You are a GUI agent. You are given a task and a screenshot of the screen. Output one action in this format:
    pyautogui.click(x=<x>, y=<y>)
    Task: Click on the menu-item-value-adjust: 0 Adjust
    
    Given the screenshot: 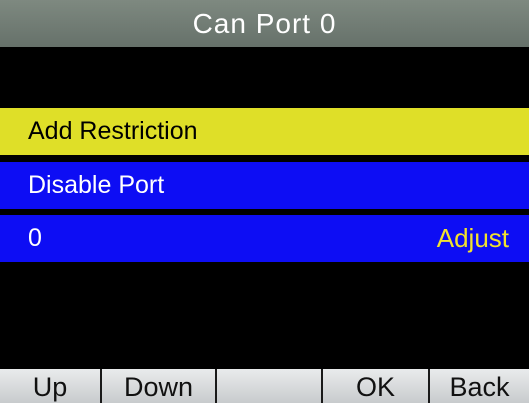 What is the action you would take?
    pyautogui.click(x=264, y=238)
    